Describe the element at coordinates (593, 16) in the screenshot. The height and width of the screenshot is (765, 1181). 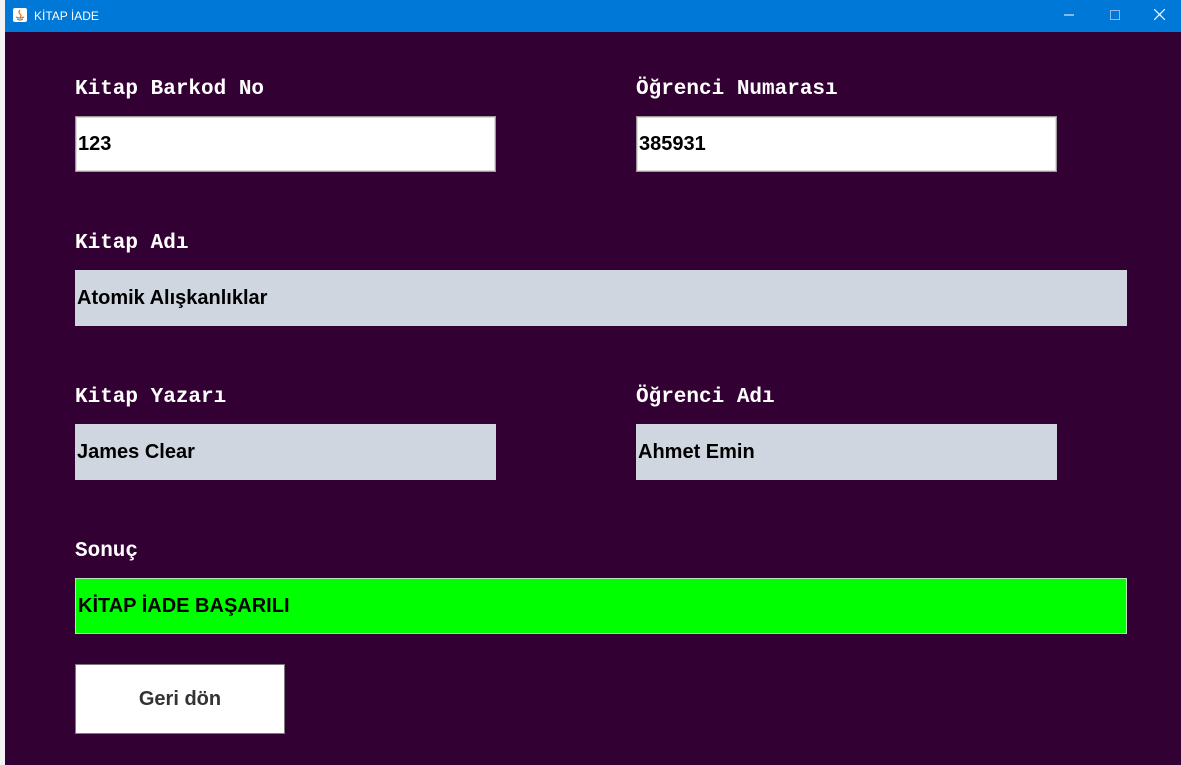
I see `title-bar: KİTAP İADE` at that location.